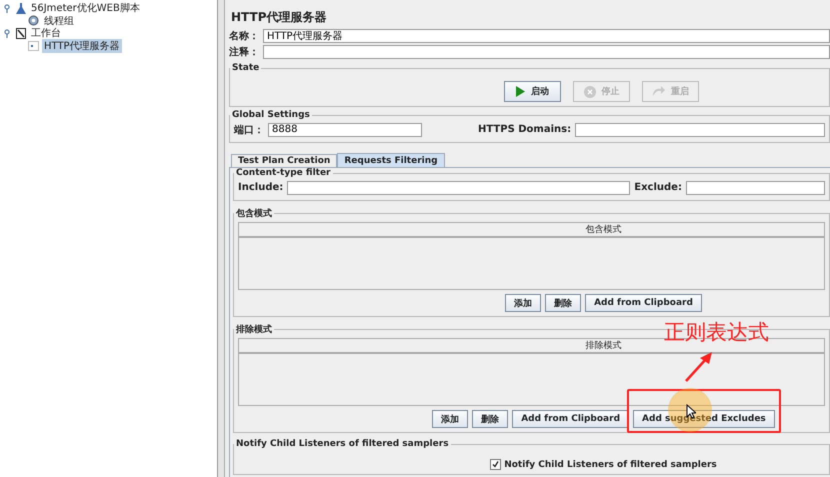 The height and width of the screenshot is (477, 830). What do you see at coordinates (261, 187) in the screenshot?
I see `field-label: Include:` at bounding box center [261, 187].